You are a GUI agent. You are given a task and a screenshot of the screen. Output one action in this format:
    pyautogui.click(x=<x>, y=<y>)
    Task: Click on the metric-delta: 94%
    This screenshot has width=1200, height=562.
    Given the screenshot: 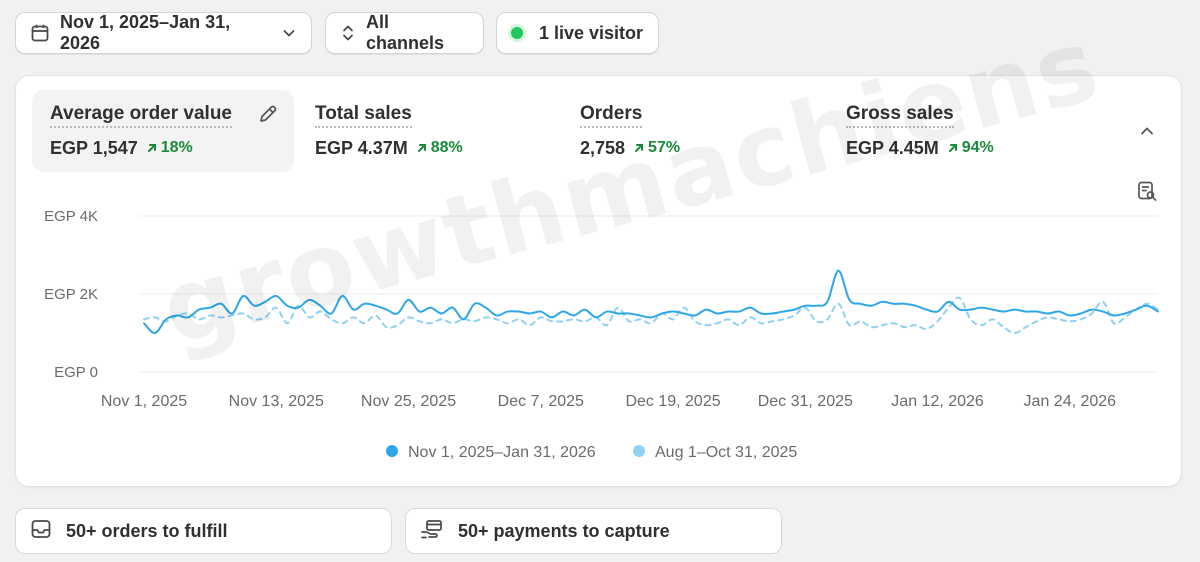 What is the action you would take?
    pyautogui.click(x=970, y=148)
    